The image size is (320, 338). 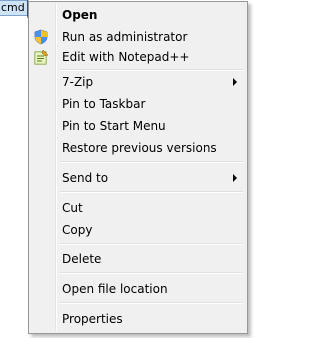 I want to click on menu-item-label: Pin to Start Menu, so click(x=114, y=126).